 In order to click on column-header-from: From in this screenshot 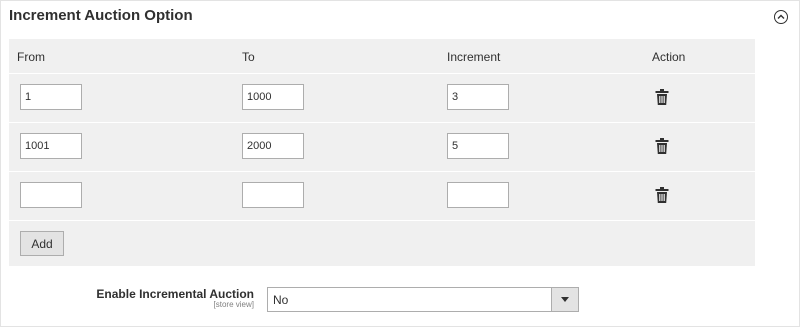, I will do `click(31, 57)`.